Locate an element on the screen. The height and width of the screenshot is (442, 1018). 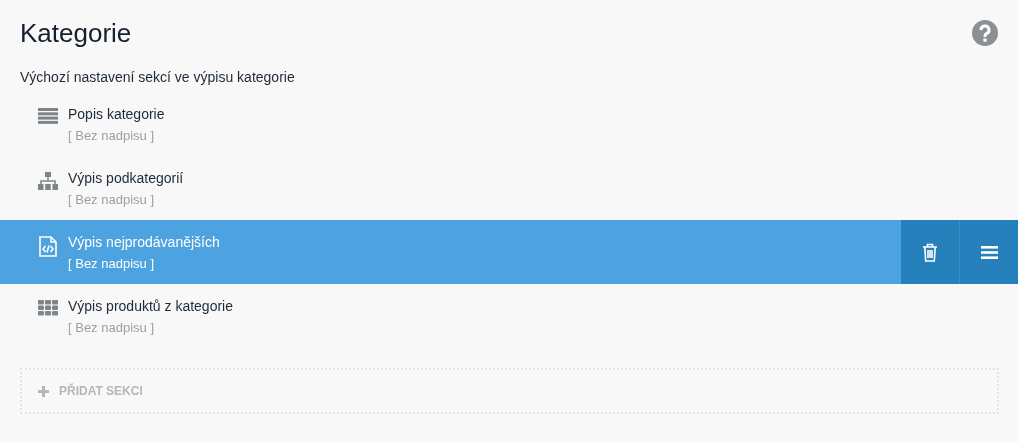
delete-button is located at coordinates (930, 252).